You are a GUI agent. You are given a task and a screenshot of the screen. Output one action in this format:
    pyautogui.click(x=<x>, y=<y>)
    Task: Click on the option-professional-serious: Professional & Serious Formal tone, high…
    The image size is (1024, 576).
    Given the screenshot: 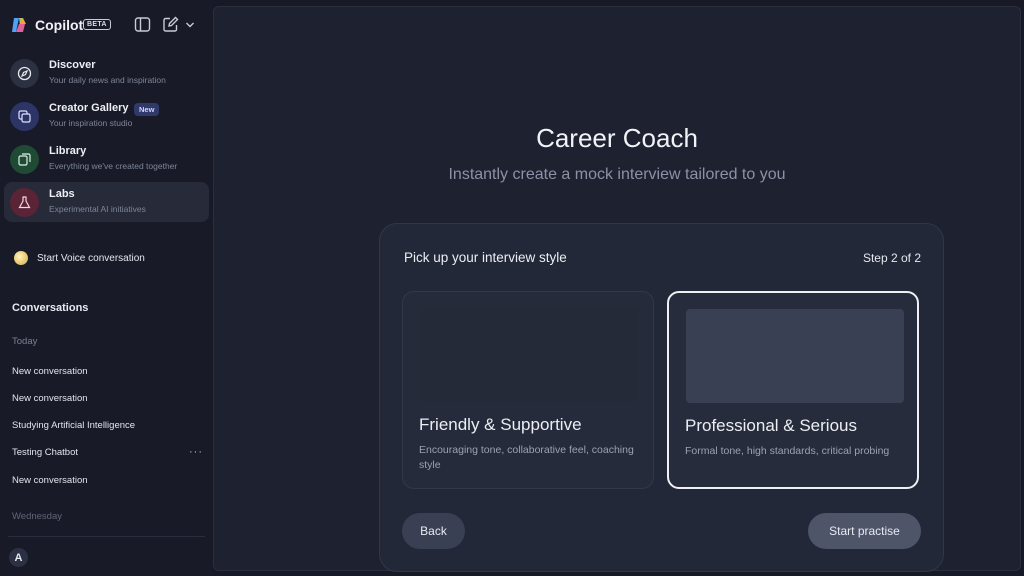 What is the action you would take?
    pyautogui.click(x=793, y=390)
    